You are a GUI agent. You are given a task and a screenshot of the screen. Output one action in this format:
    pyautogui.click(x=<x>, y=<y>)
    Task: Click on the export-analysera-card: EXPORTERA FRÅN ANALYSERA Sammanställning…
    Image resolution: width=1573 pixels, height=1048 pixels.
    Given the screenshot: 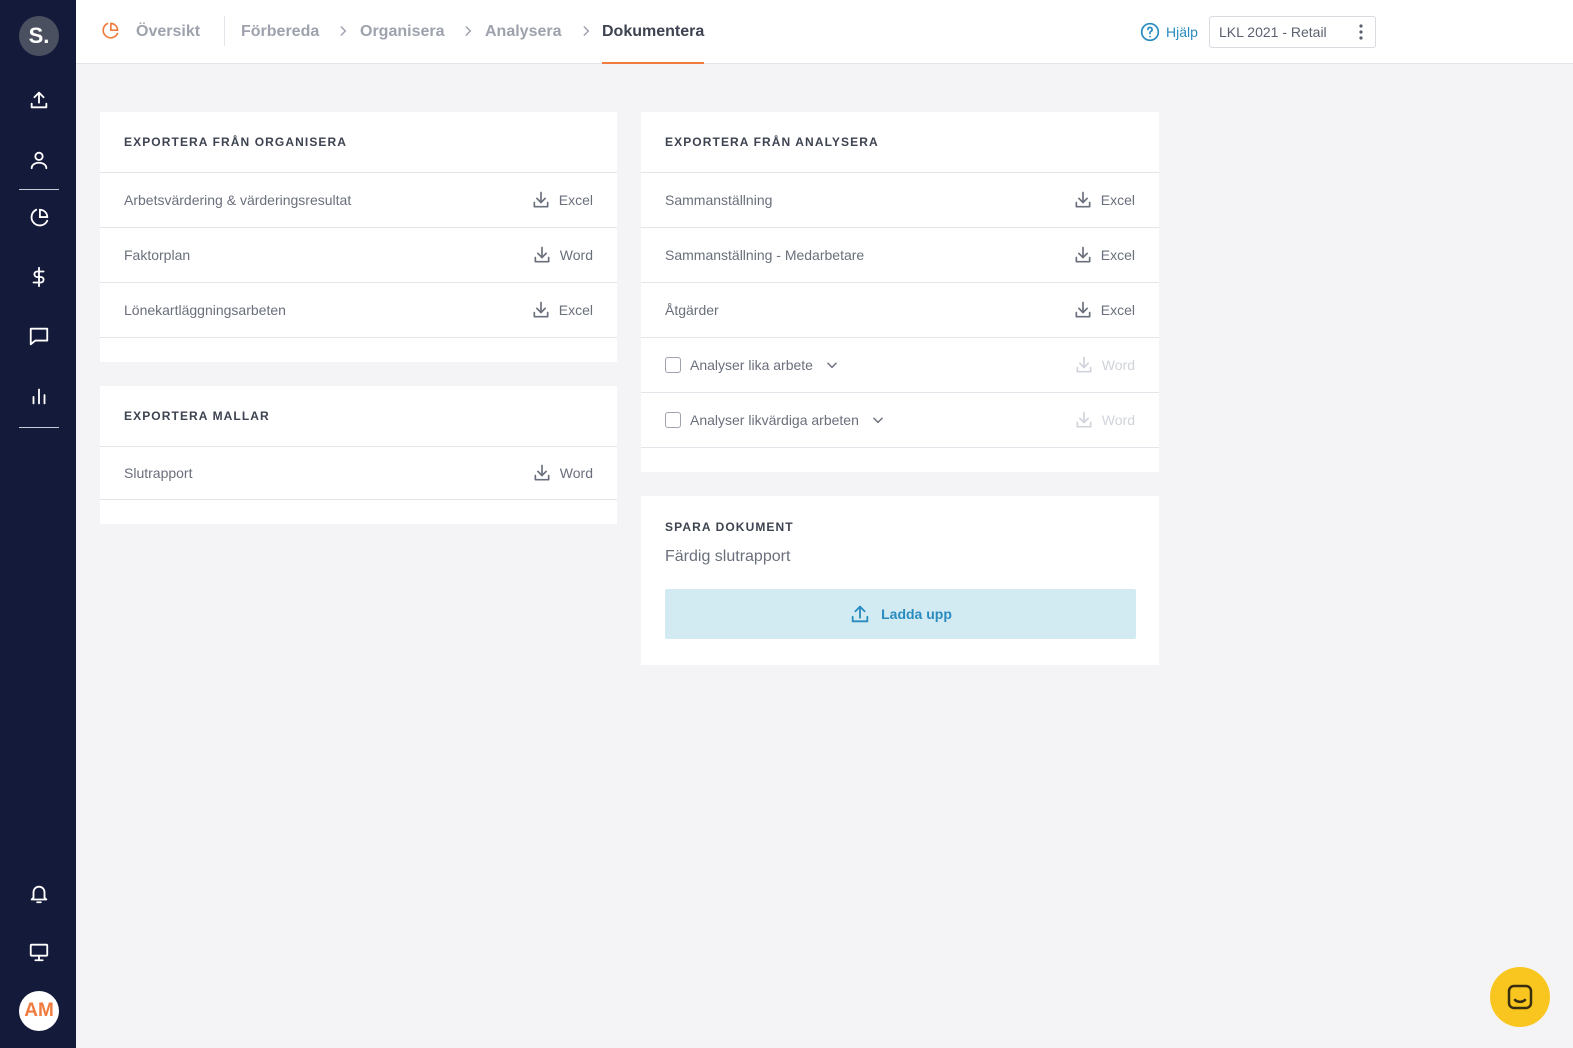 What is the action you would take?
    pyautogui.click(x=900, y=292)
    